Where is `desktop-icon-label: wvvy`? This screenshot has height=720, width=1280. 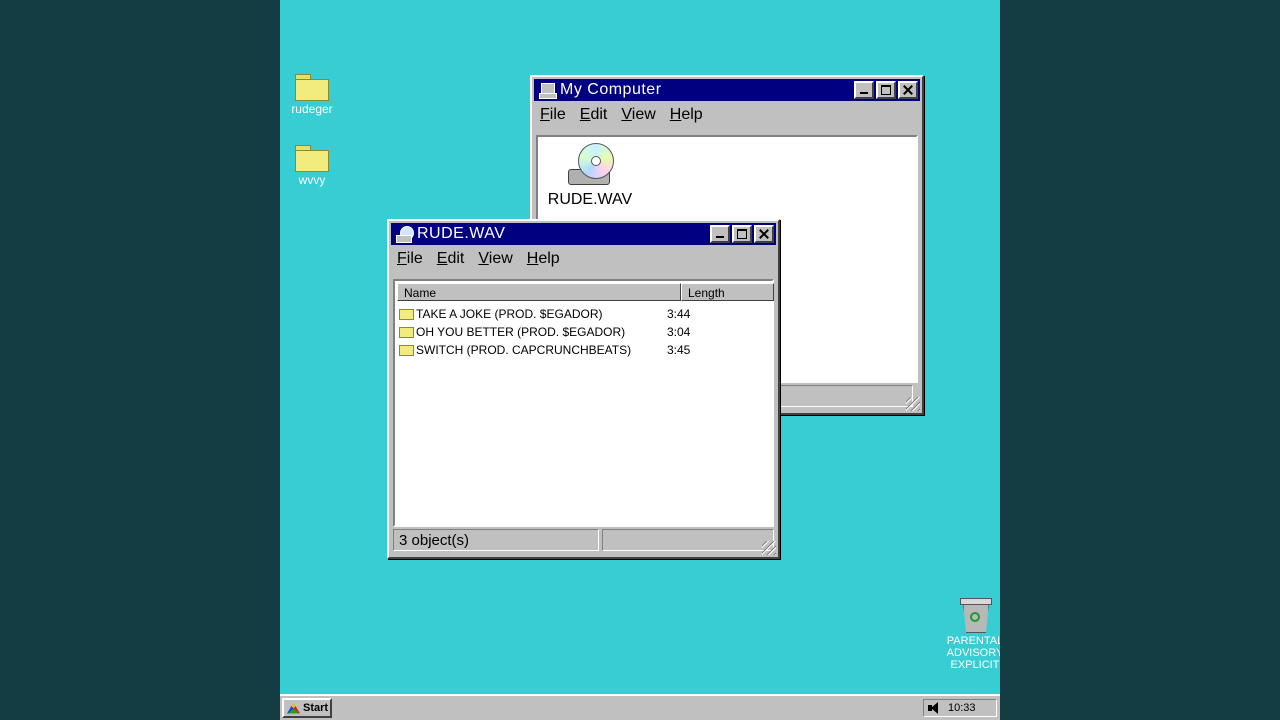 desktop-icon-label: wvvy is located at coordinates (312, 180).